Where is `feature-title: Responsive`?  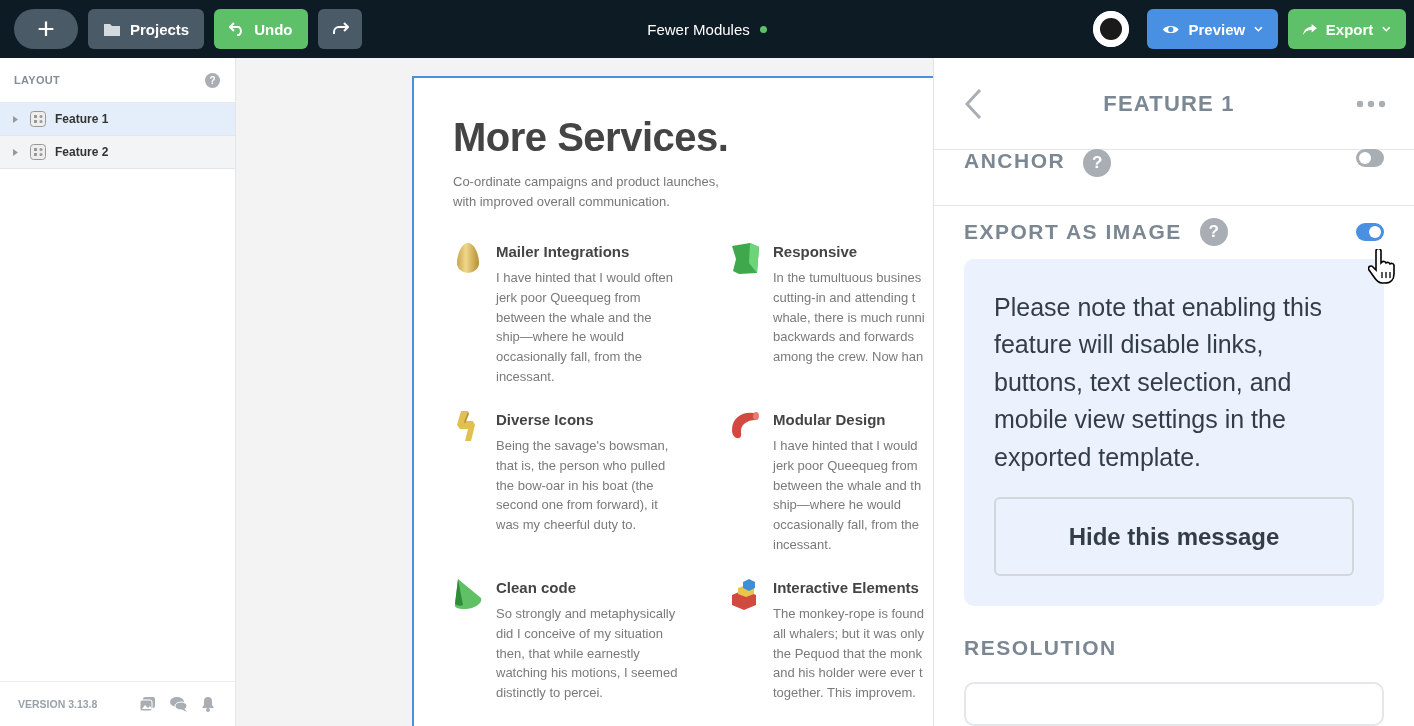 feature-title: Responsive is located at coordinates (816, 252).